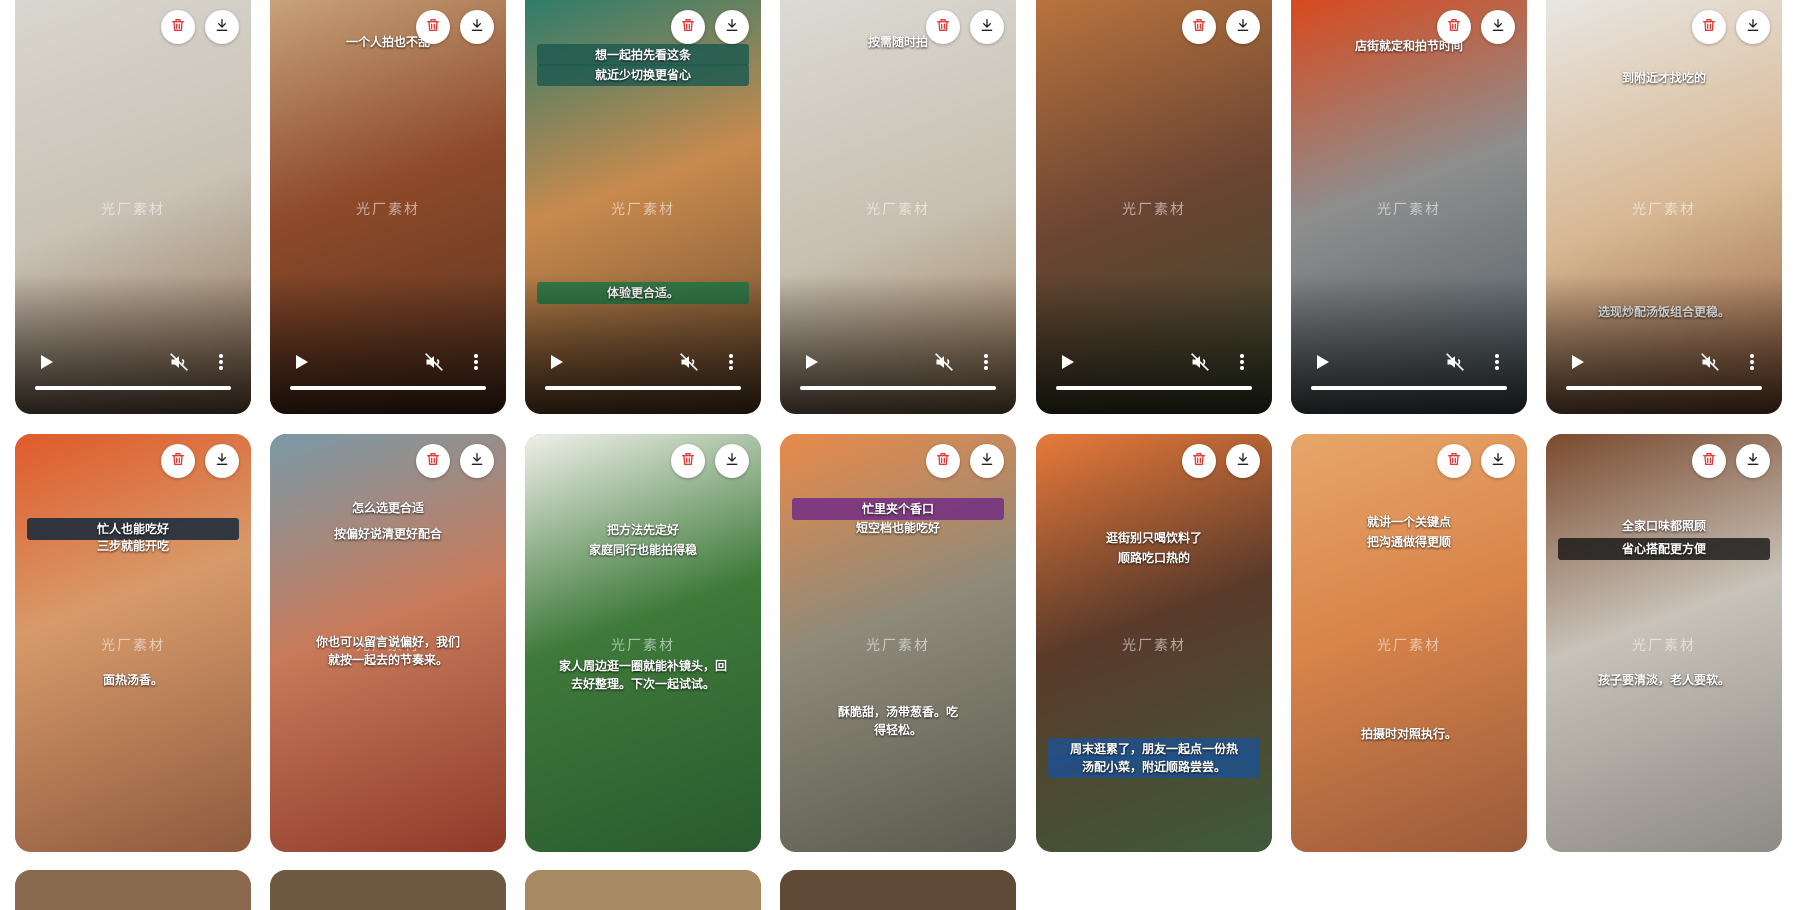 This screenshot has height=910, width=1800. What do you see at coordinates (643, 207) in the screenshot?
I see `video-card: 光厂素材想一起拍先看这条就近少切换更省心体验更合适。` at bounding box center [643, 207].